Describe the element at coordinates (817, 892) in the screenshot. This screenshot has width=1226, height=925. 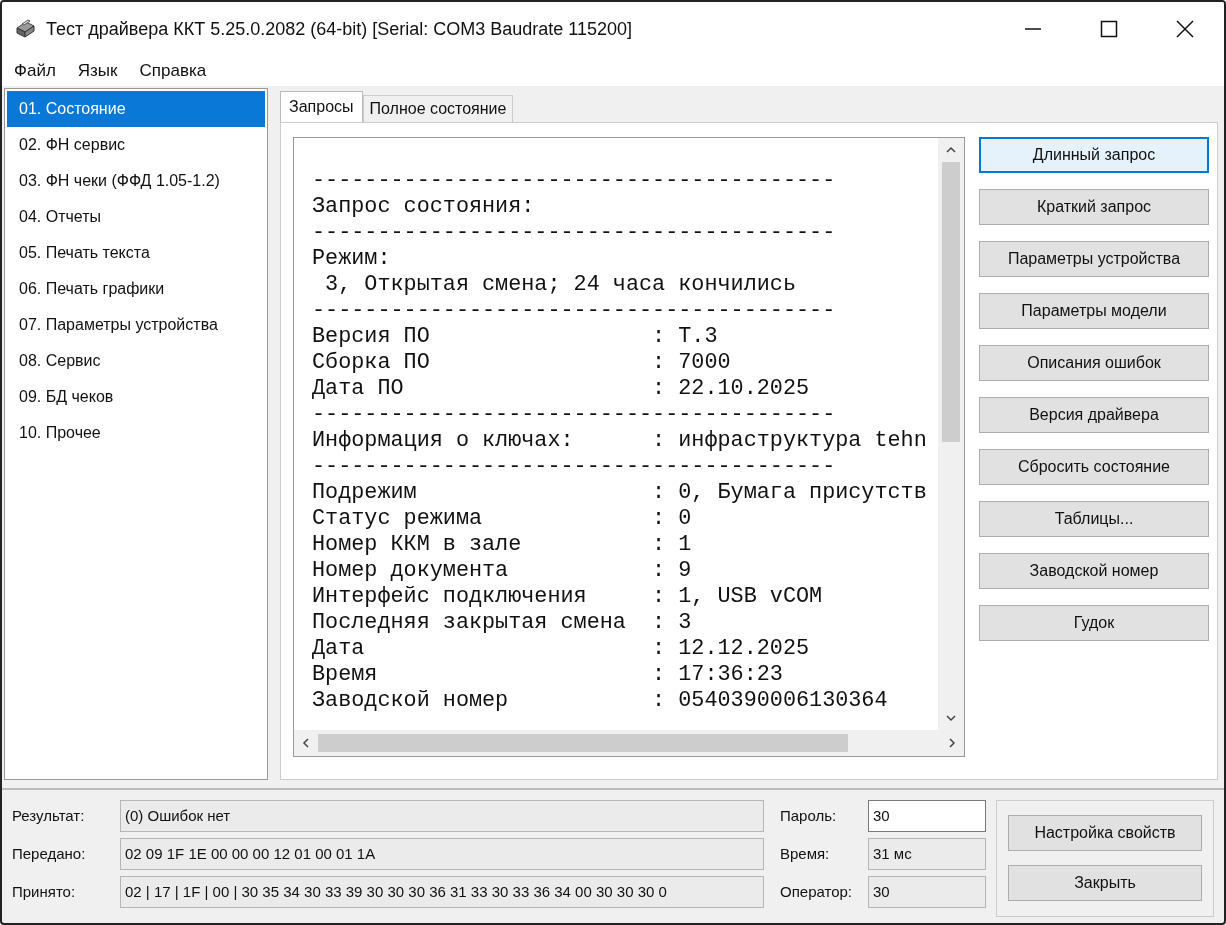
I see `field-label: Оператор:` at that location.